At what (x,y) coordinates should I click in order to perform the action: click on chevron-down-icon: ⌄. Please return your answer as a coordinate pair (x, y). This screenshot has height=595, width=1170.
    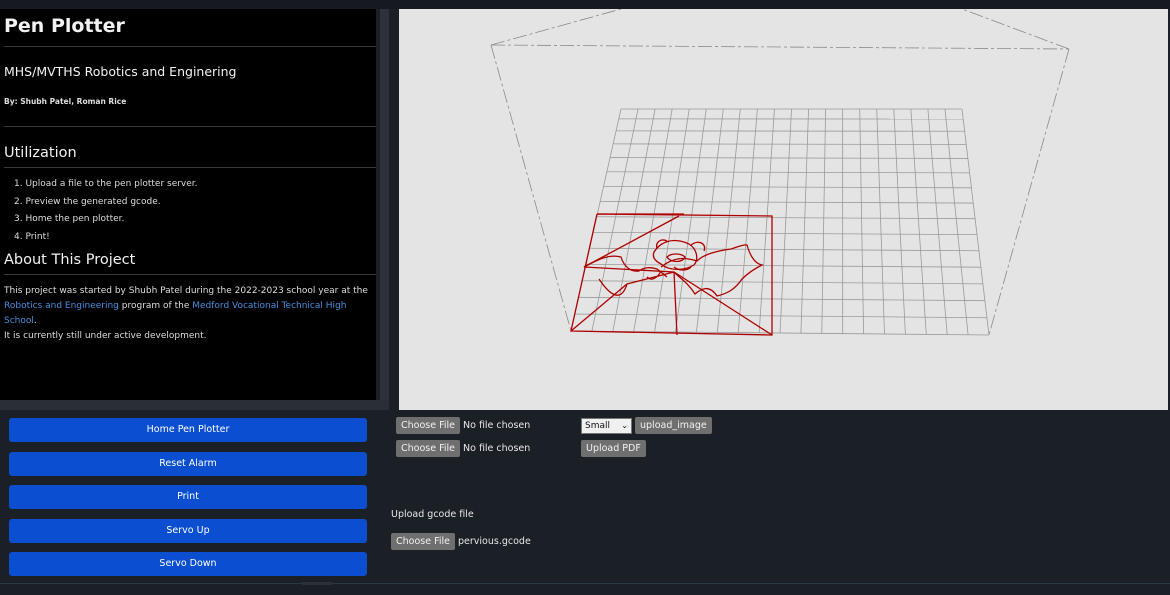
    Looking at the image, I should click on (624, 425).